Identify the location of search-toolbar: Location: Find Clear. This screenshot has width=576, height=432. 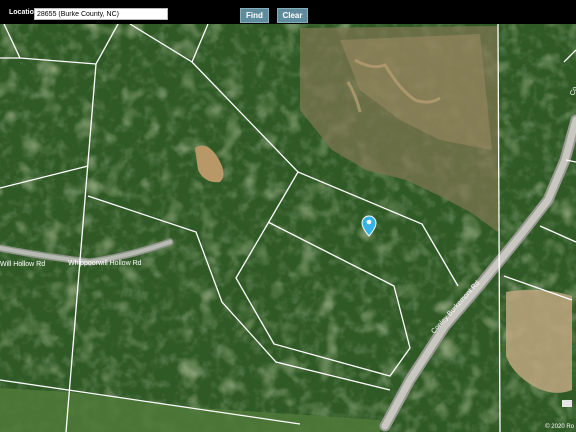
(288, 12).